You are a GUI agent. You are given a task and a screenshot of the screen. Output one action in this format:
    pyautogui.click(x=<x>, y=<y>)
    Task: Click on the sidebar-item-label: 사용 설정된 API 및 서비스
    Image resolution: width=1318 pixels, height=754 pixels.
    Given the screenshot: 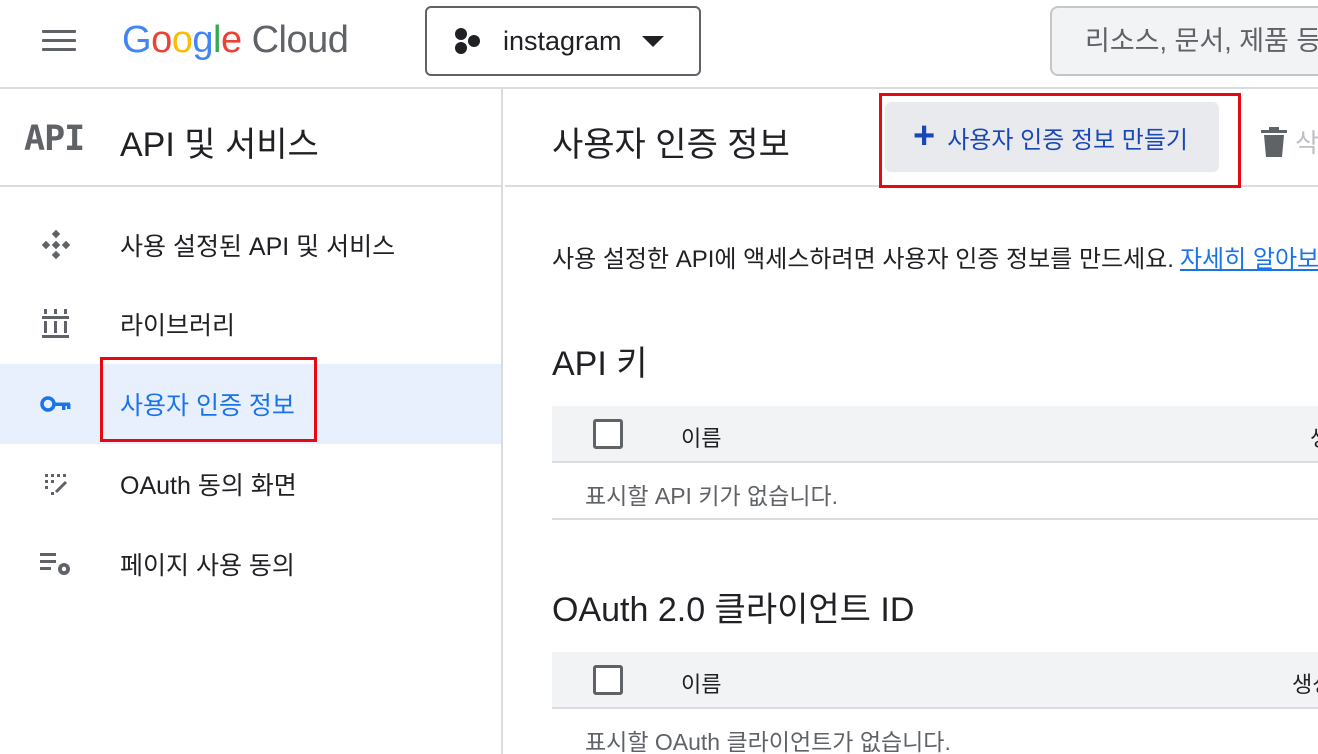 What is the action you would take?
    pyautogui.click(x=258, y=247)
    